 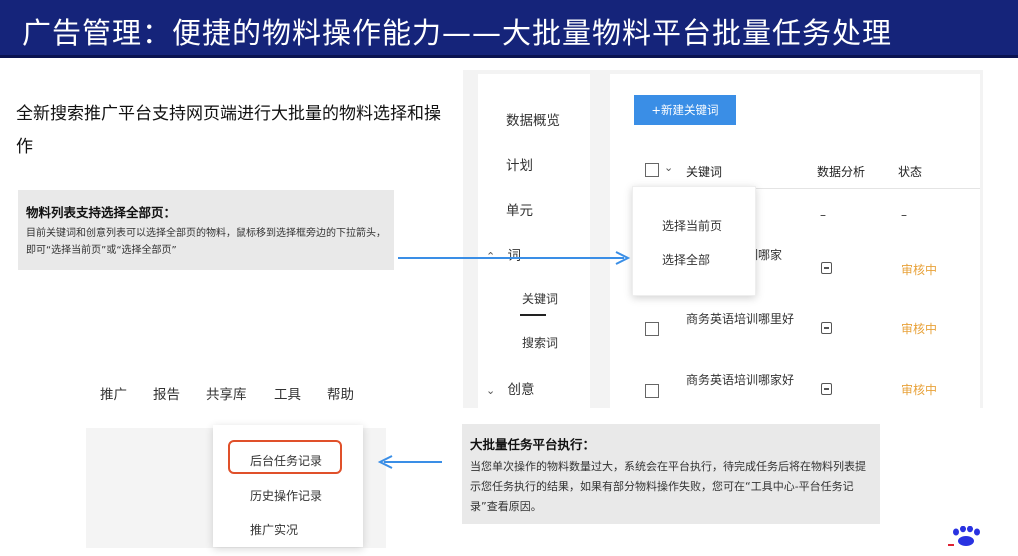 I want to click on paw-logo-icon, so click(x=964, y=536).